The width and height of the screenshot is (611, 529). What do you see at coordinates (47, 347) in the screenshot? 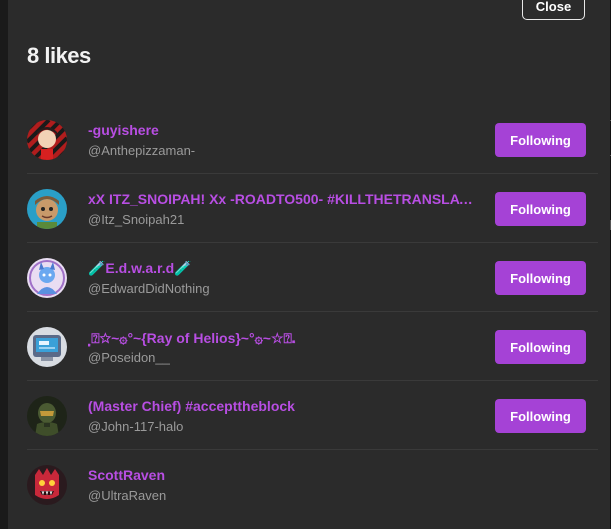
I see `computer-screen-avatar-icon` at bounding box center [47, 347].